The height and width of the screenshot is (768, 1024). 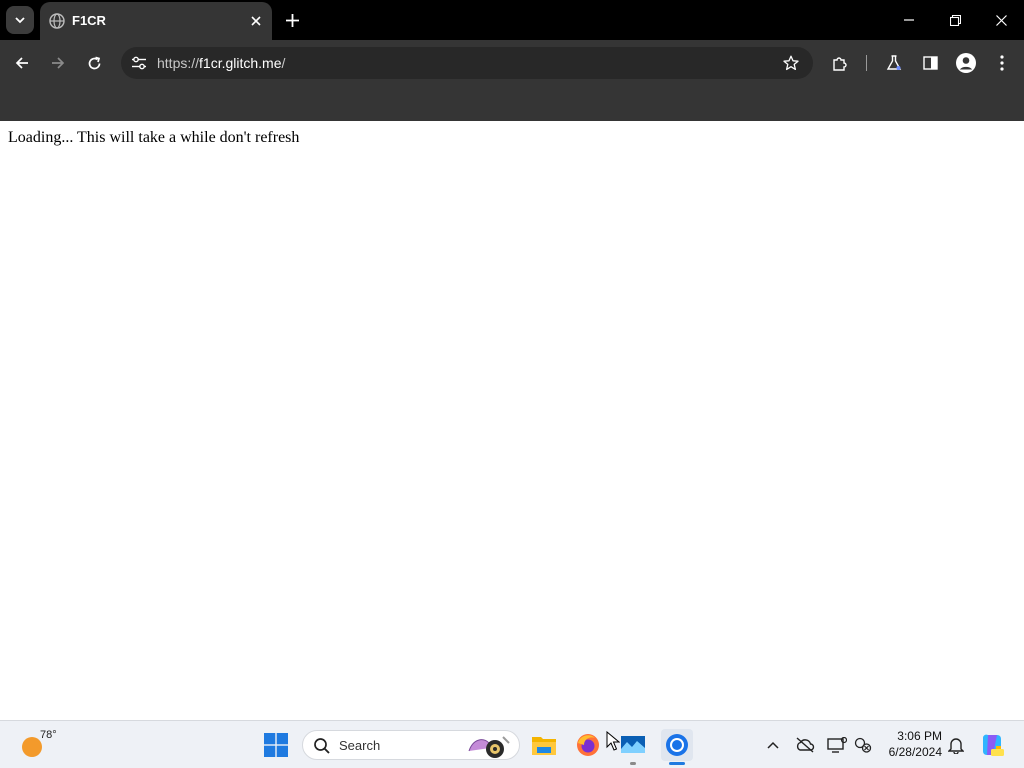 I want to click on tab-close-button, so click(x=256, y=21).